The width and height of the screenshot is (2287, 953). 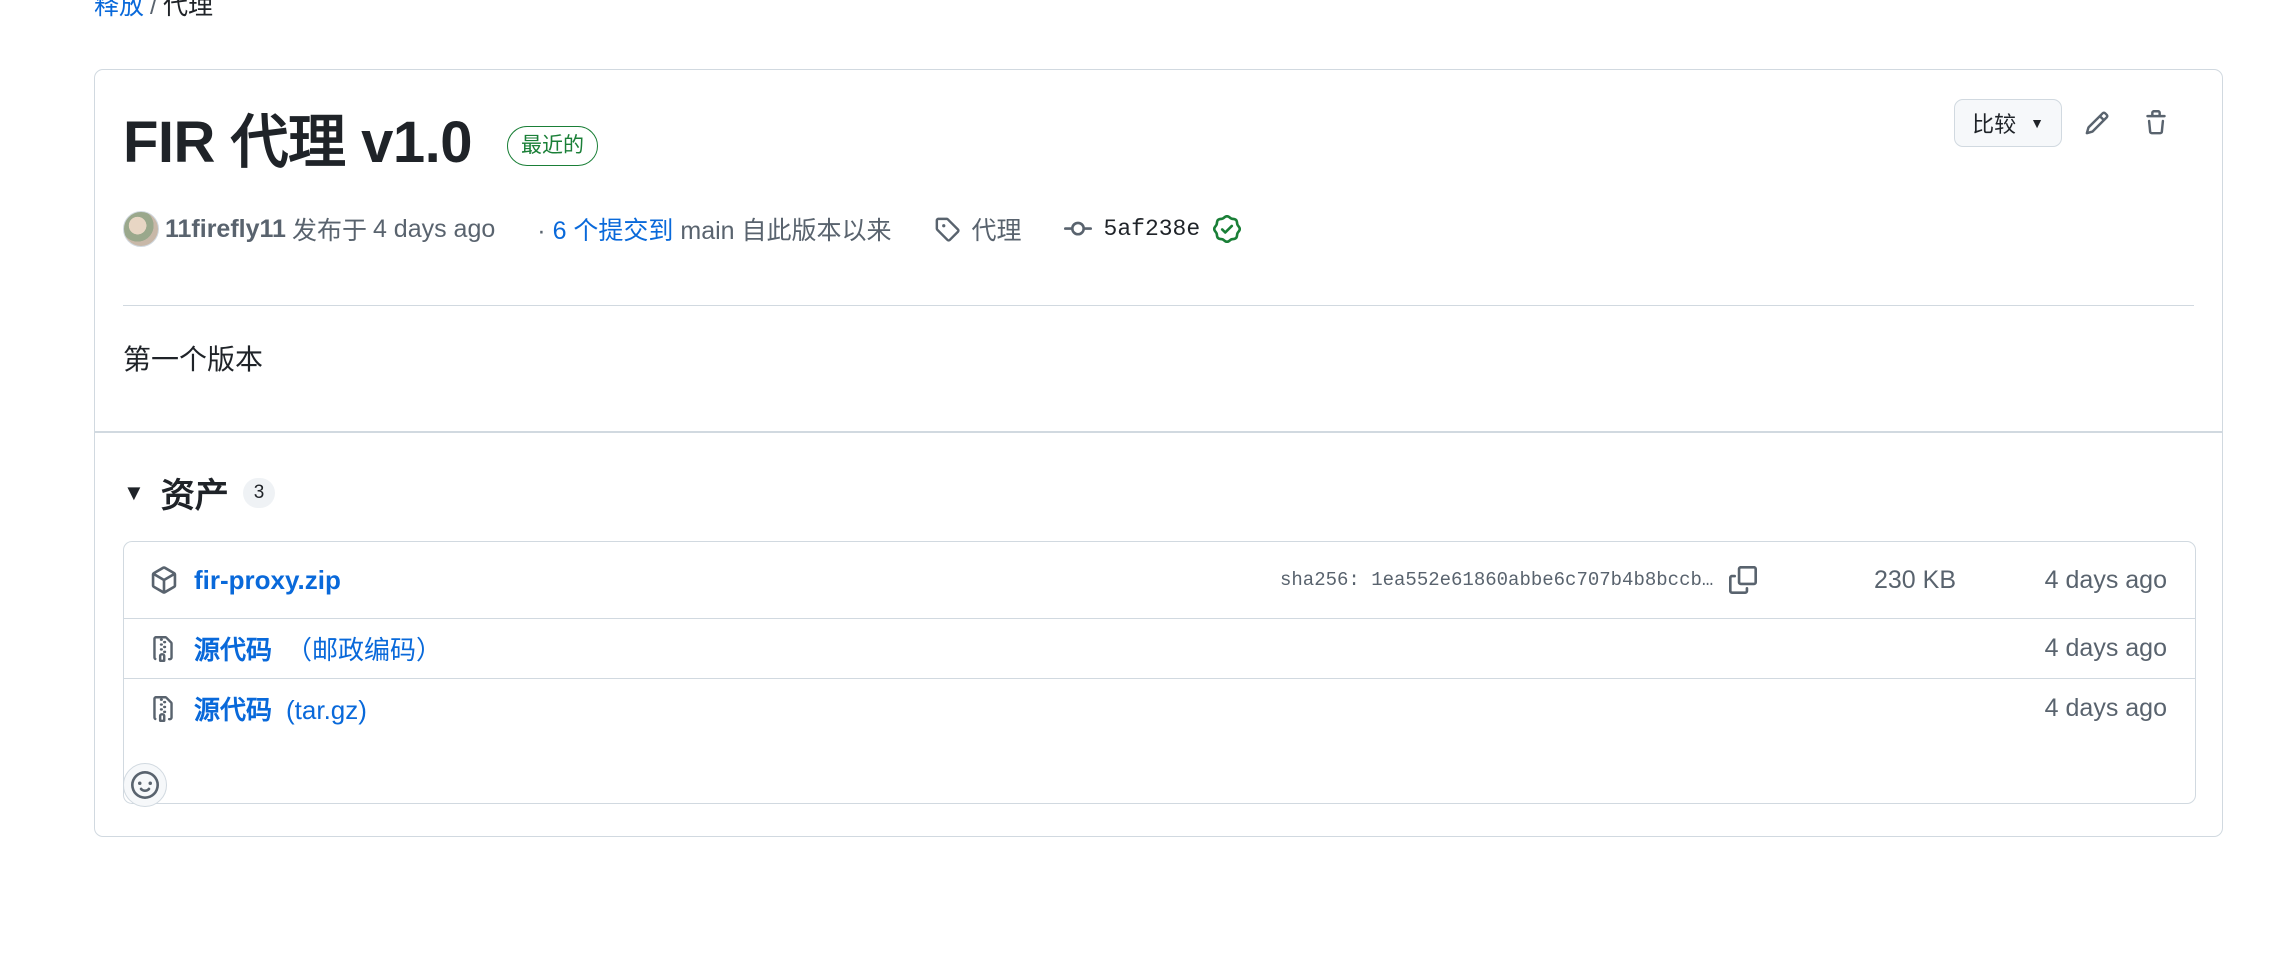 I want to click on release-notes: 第一个版本, so click(x=193, y=359).